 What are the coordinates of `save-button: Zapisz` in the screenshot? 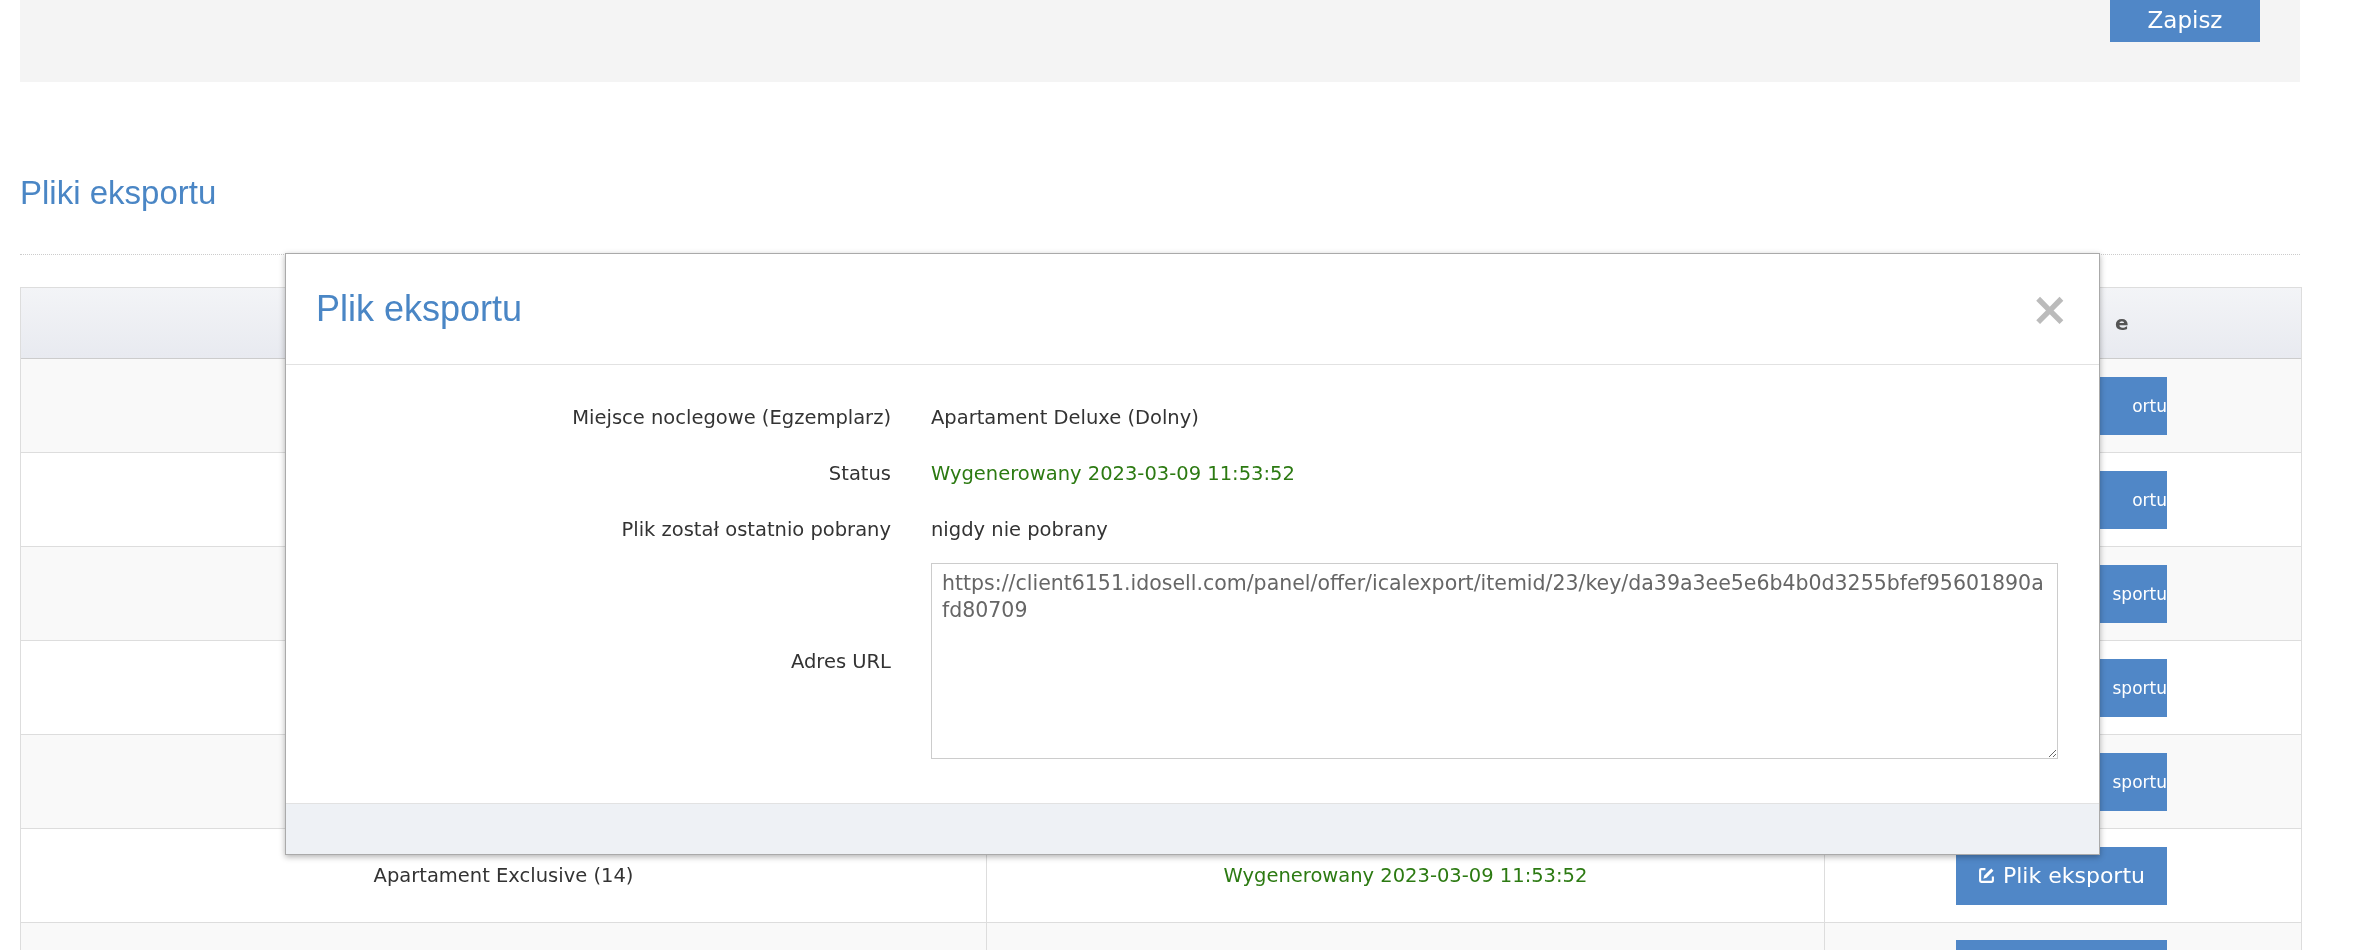 It's located at (2185, 21).